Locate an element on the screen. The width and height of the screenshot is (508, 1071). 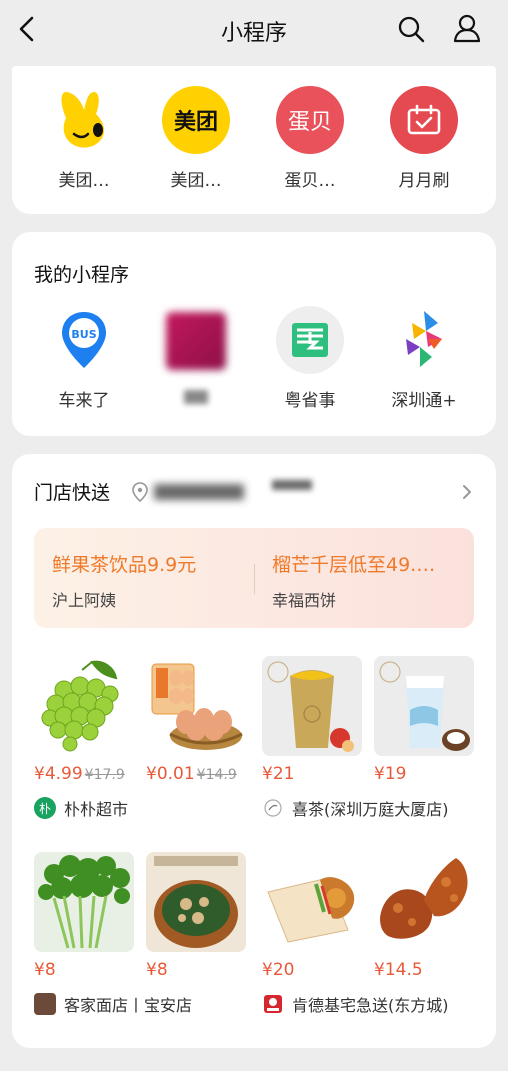
price-current: ¥19 is located at coordinates (390, 774).